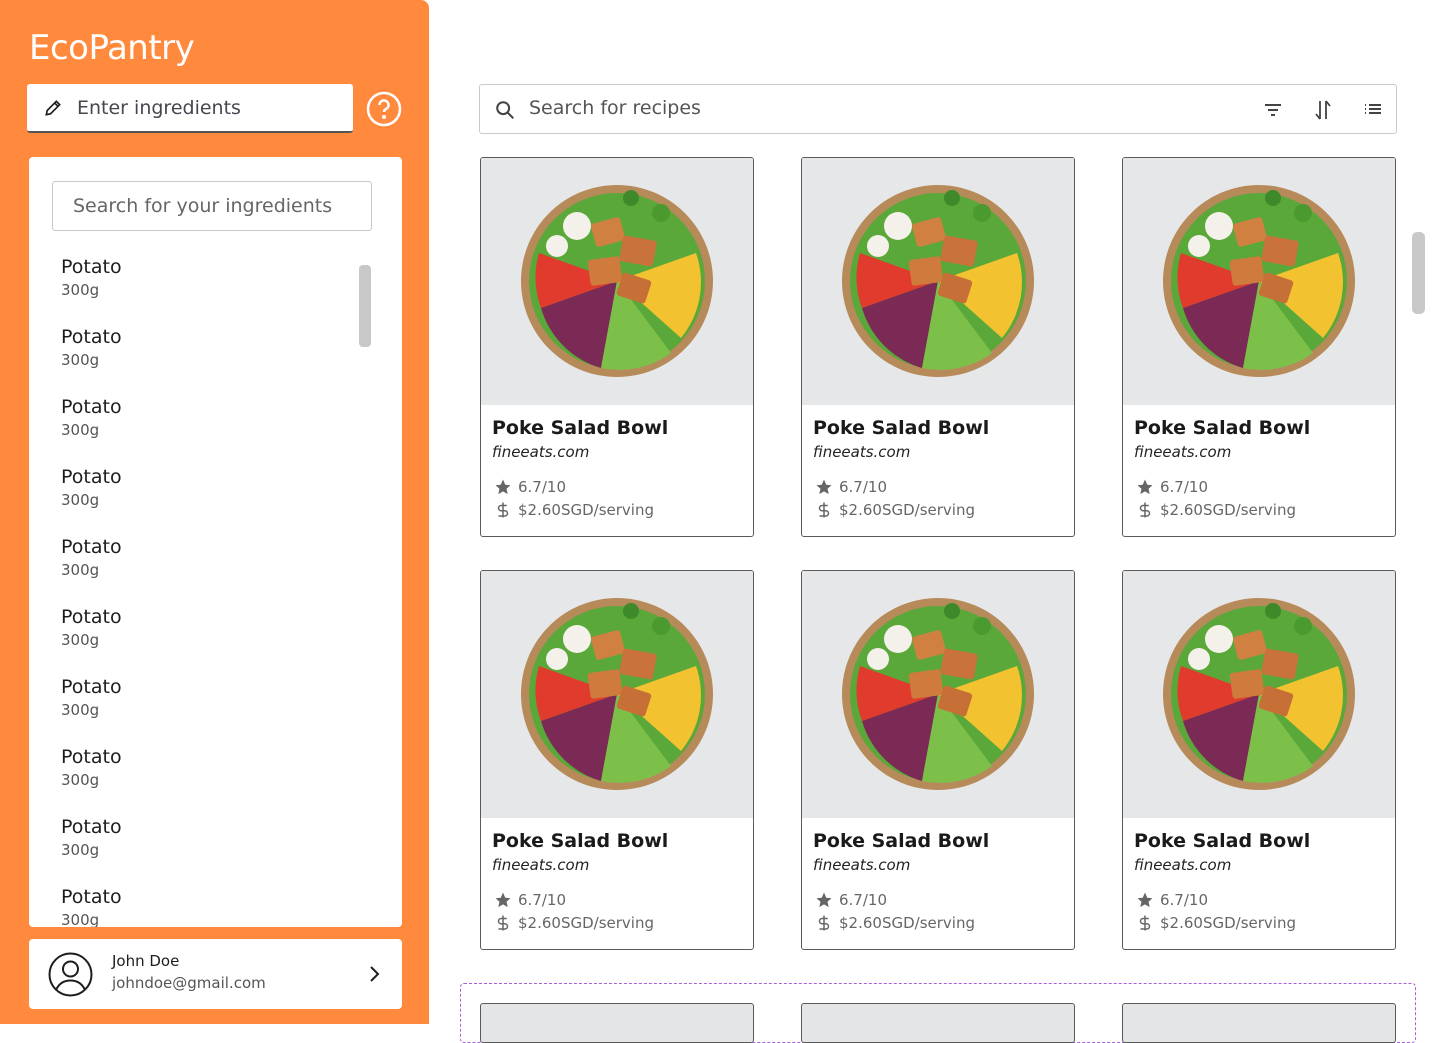  I want to click on sort-icon, so click(1323, 110).